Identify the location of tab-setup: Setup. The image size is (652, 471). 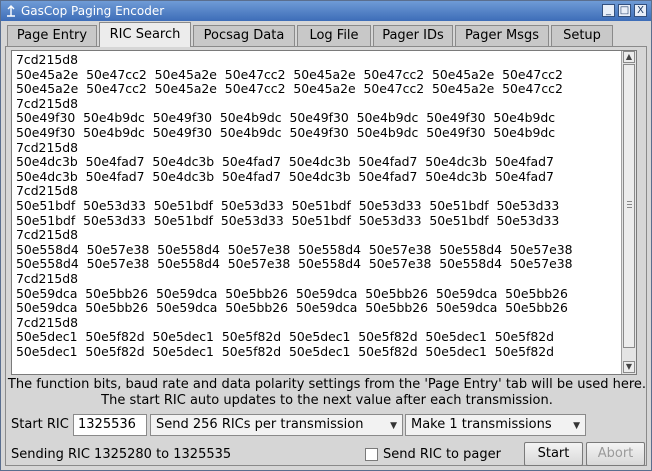
(582, 35).